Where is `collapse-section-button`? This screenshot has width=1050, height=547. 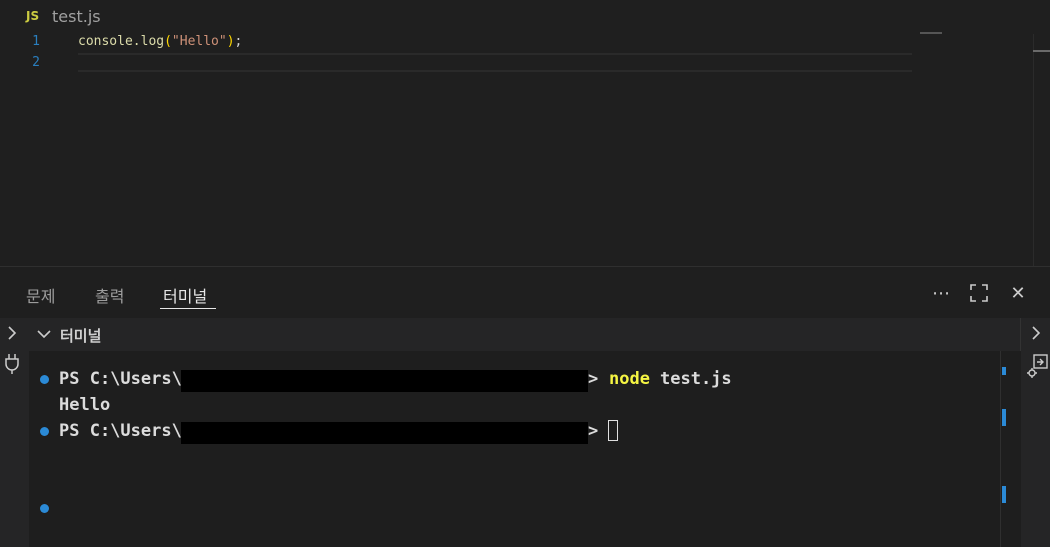
collapse-section-button is located at coordinates (44, 336).